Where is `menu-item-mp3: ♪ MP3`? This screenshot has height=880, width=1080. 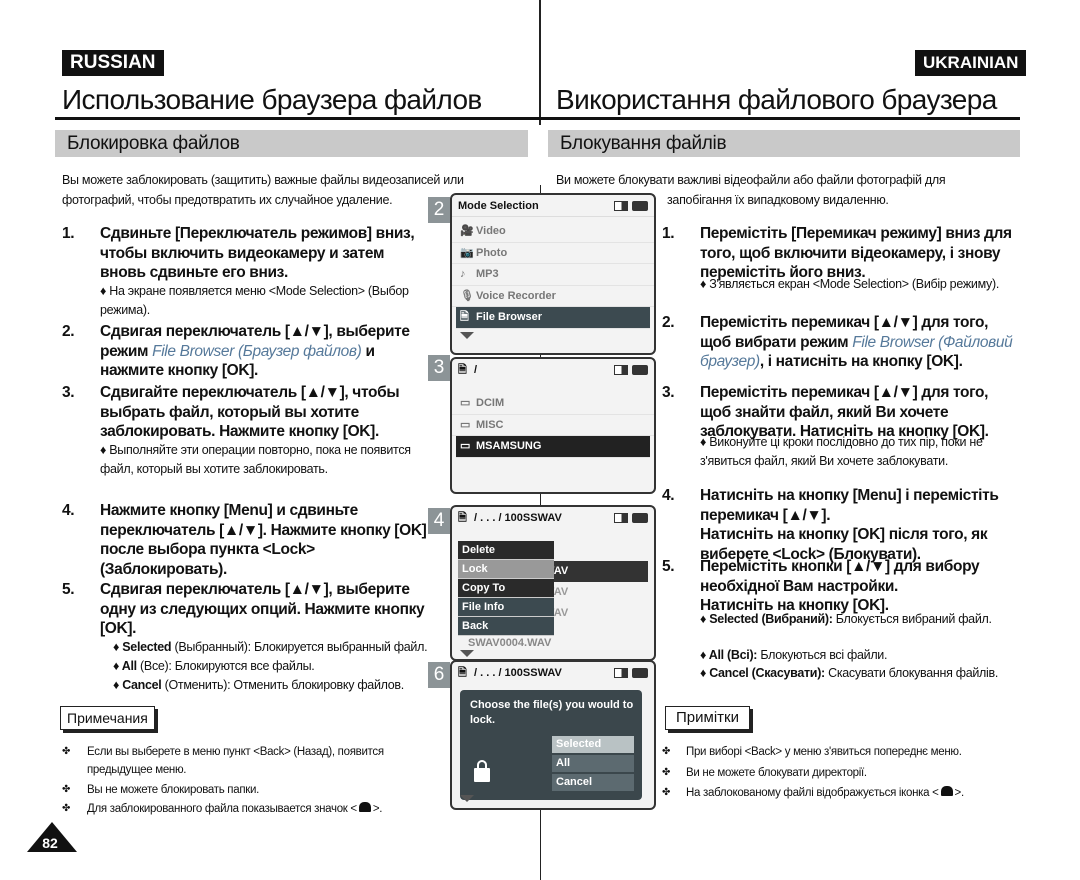
menu-item-mp3: ♪ MP3 is located at coordinates (553, 275).